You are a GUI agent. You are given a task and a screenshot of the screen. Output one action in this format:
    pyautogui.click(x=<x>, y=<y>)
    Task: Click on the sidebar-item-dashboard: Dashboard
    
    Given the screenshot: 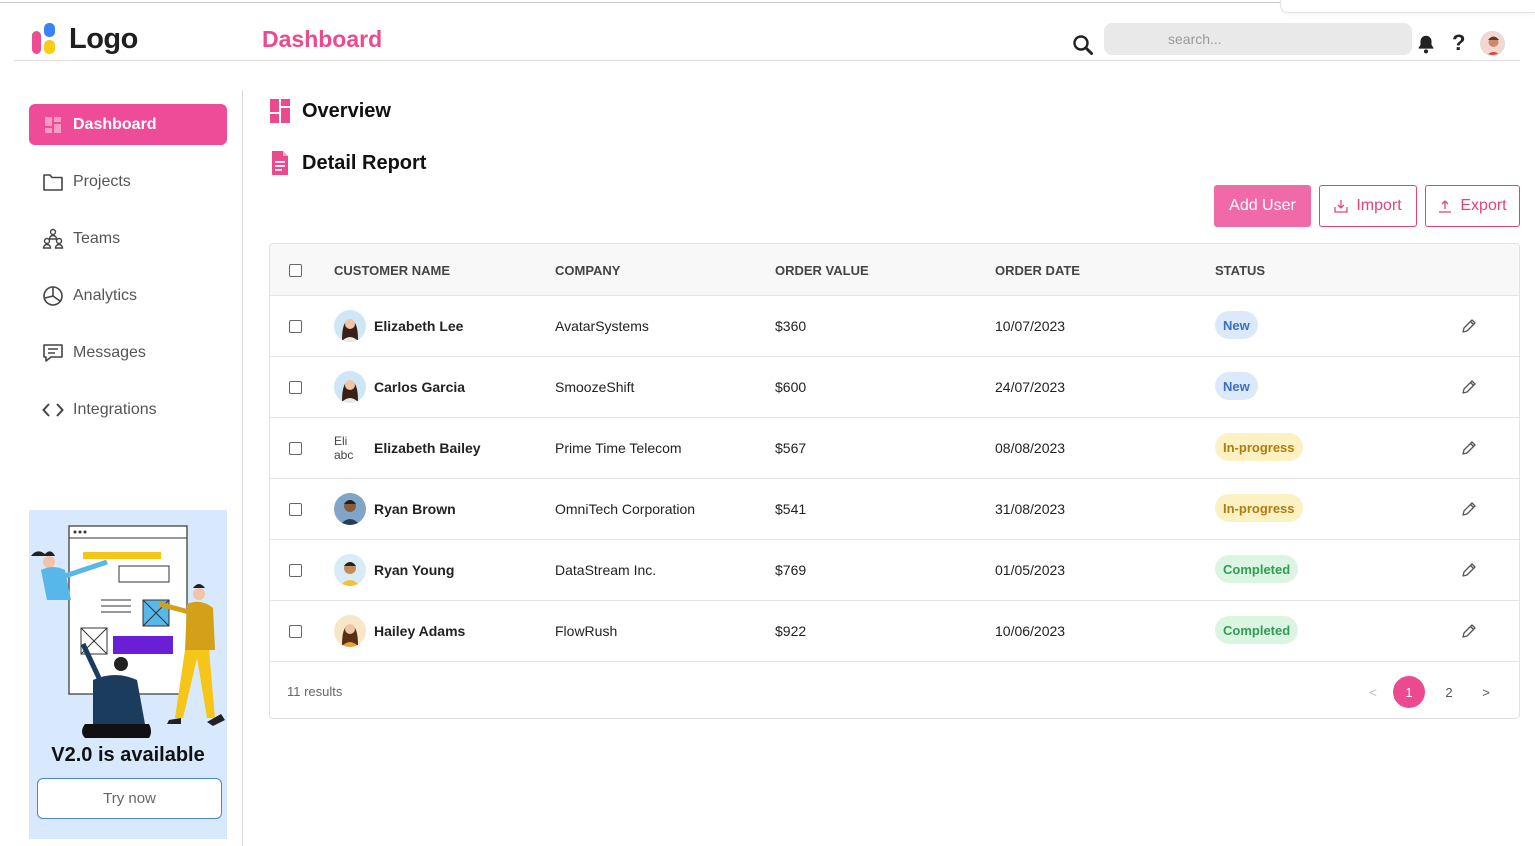 What is the action you would take?
    pyautogui.click(x=128, y=124)
    